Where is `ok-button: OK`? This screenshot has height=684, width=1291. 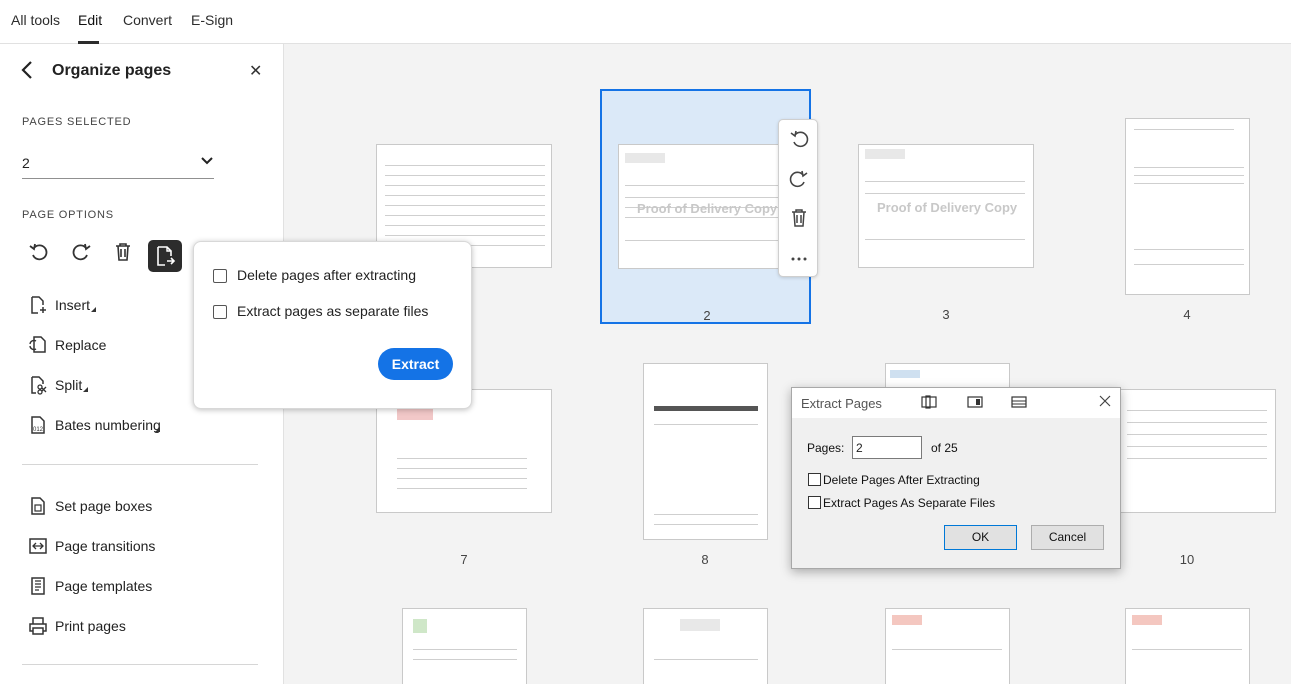
ok-button: OK is located at coordinates (980, 537).